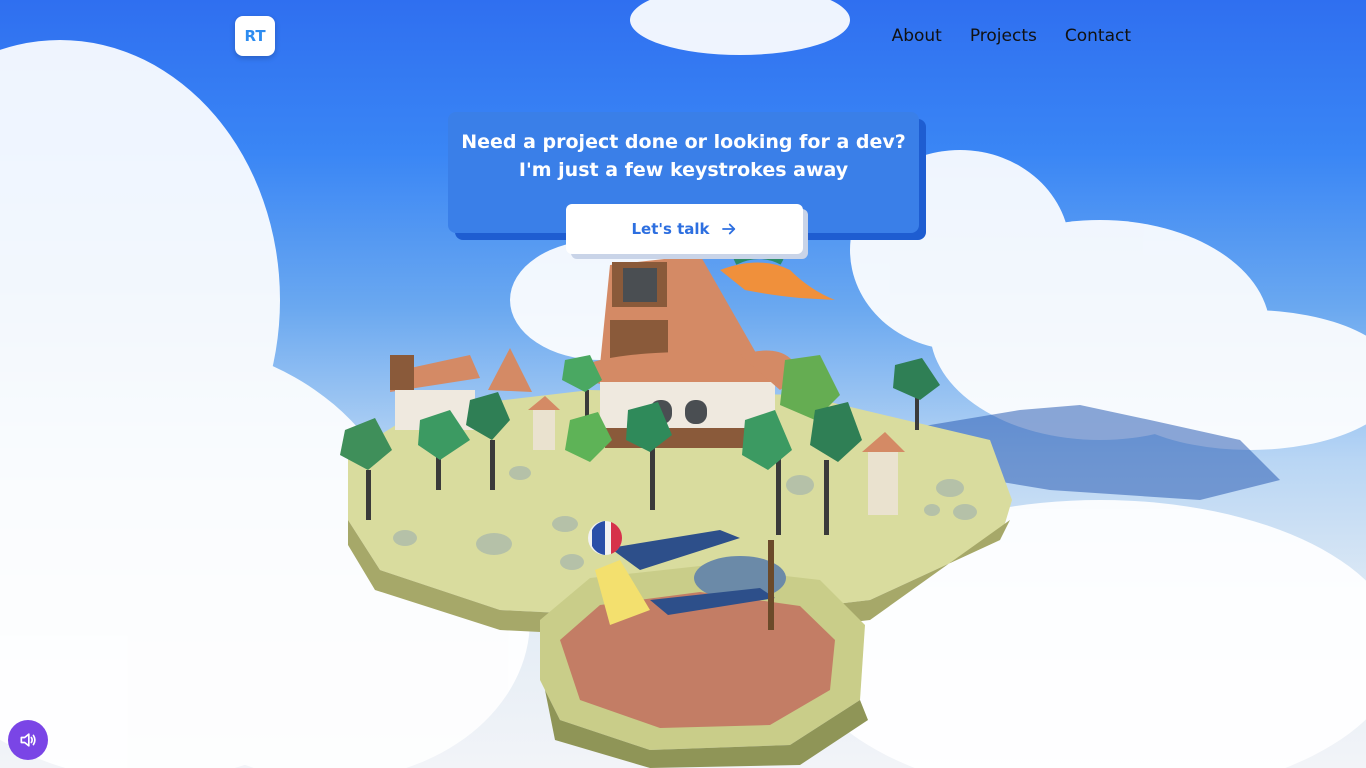  I want to click on logo-link: RT, so click(255, 36).